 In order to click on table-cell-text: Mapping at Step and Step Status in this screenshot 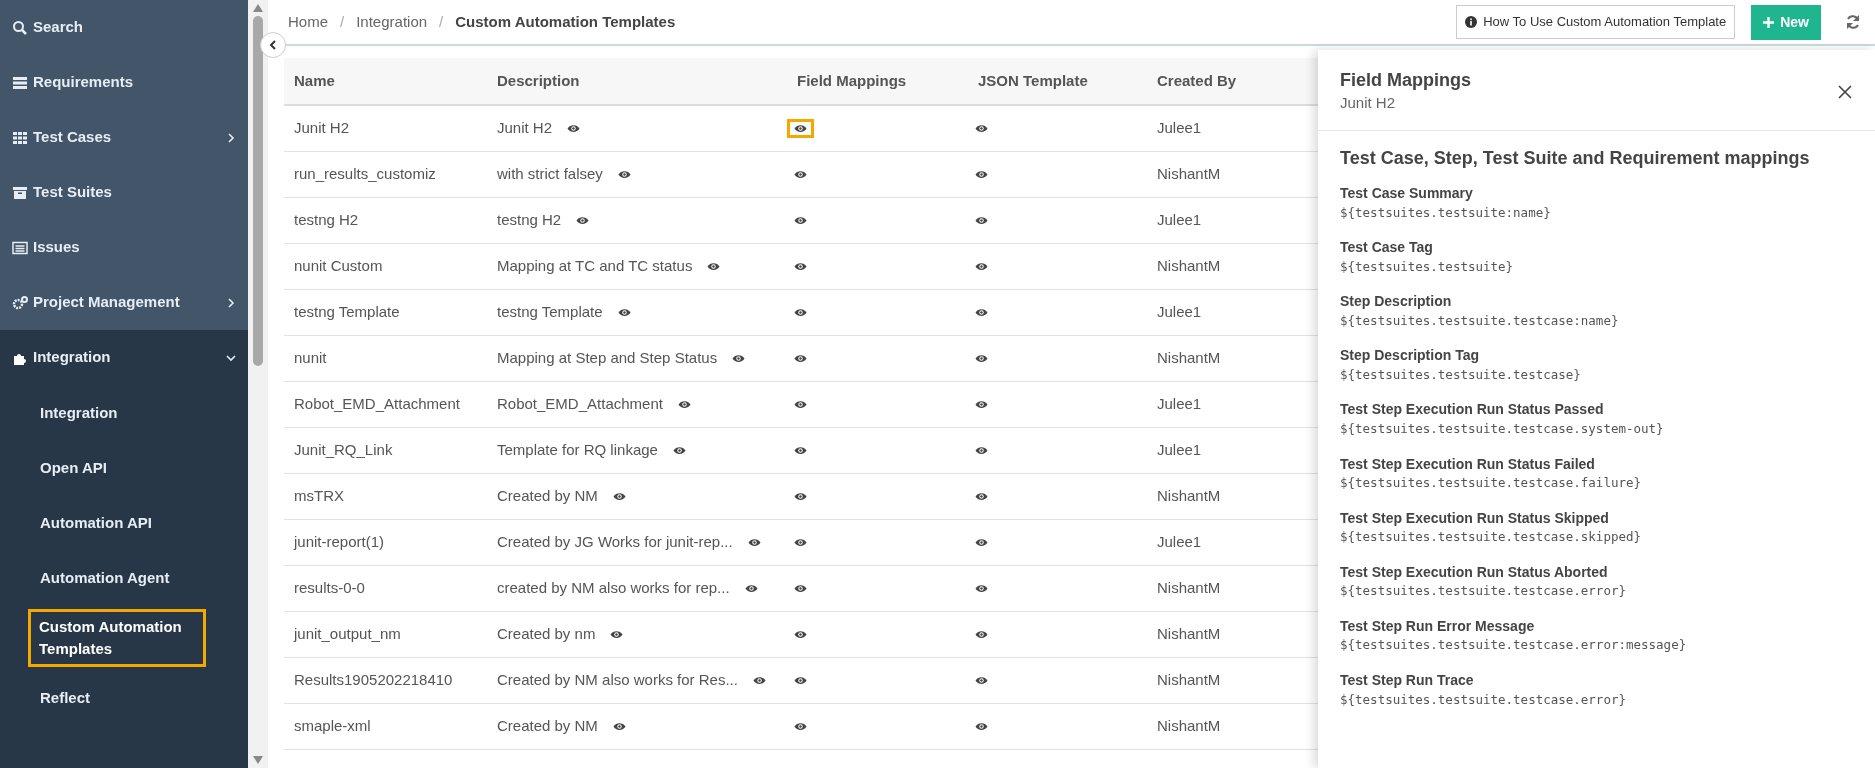, I will do `click(607, 357)`.